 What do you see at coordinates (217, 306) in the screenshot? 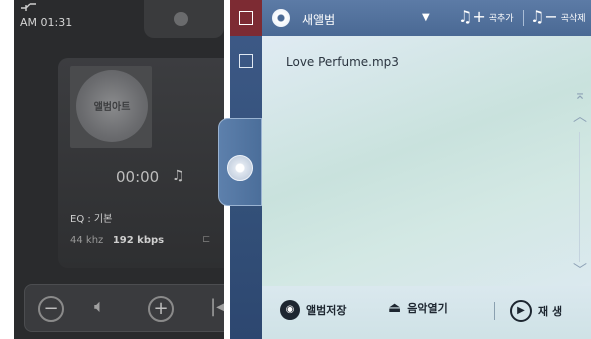
I see `previous-icon: |◂` at bounding box center [217, 306].